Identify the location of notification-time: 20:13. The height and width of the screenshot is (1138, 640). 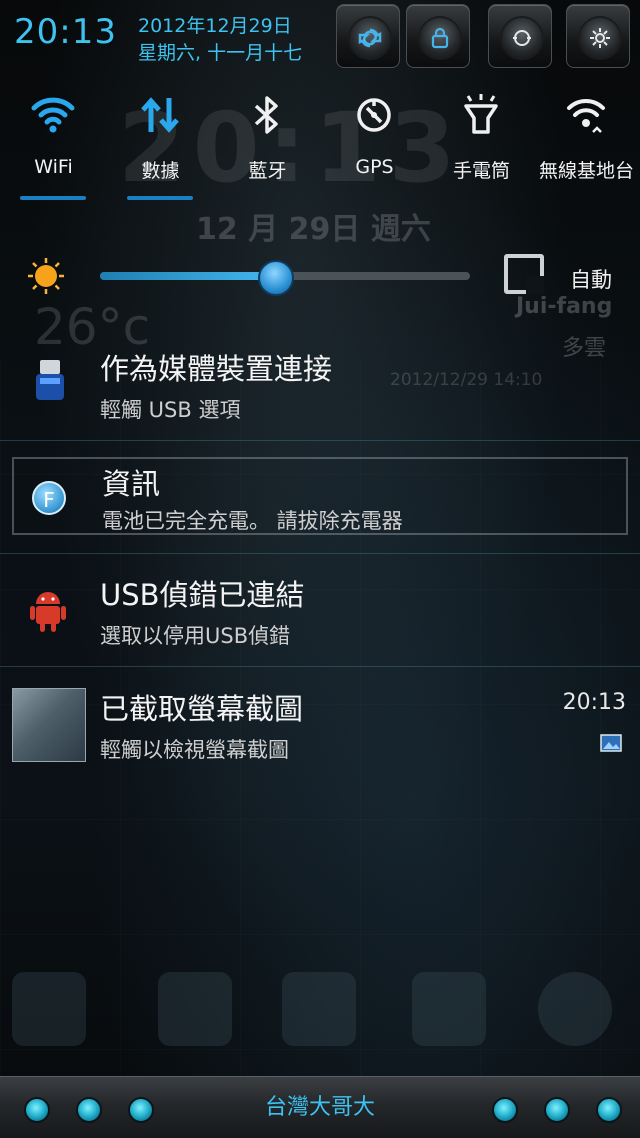
(594, 702).